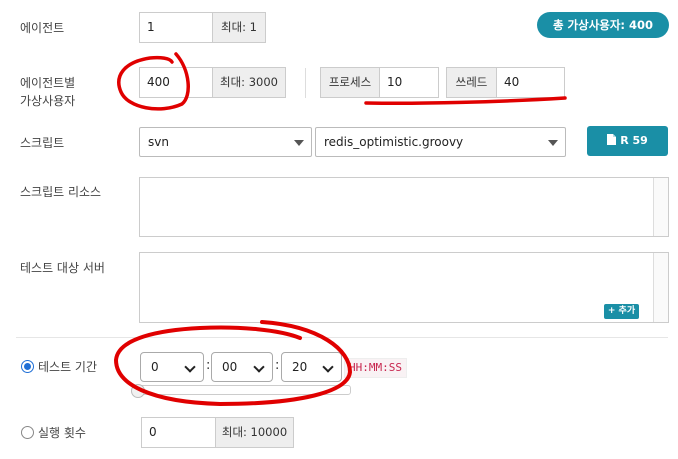 The width and height of the screenshot is (678, 459). I want to click on script-file-value: redis_optimistic.groovy, so click(394, 142).